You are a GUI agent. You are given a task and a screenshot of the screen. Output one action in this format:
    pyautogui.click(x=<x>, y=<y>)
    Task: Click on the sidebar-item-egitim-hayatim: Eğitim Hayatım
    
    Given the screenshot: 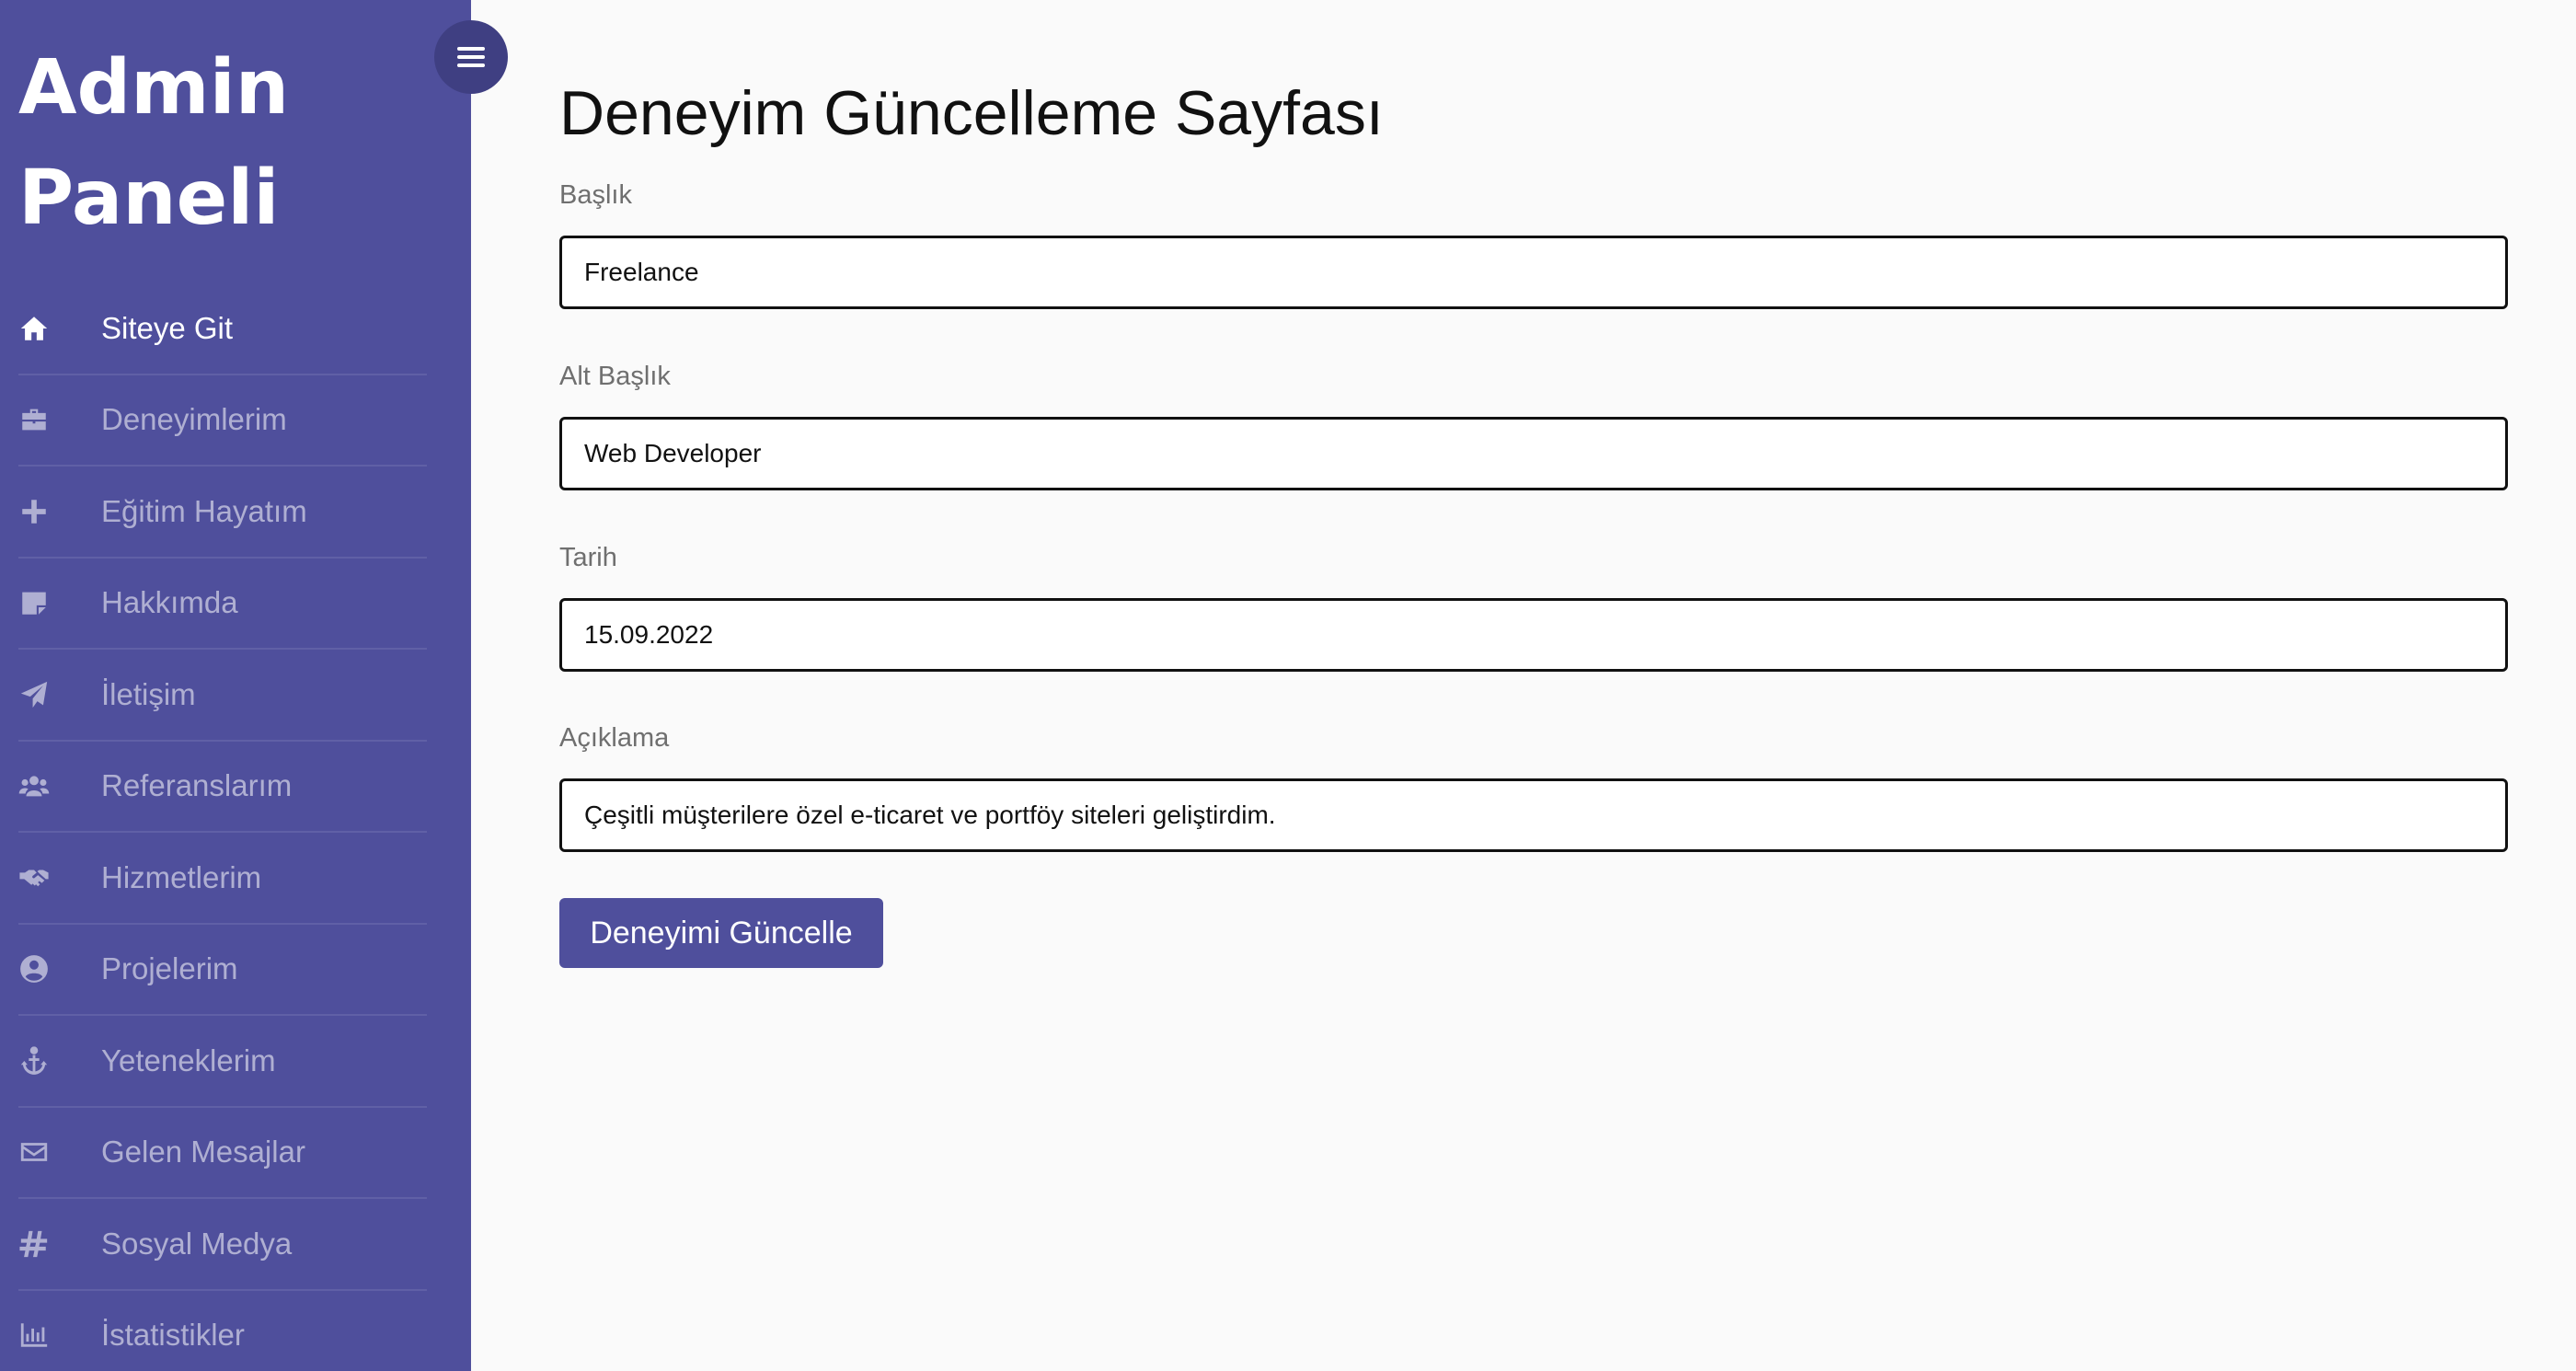 What is the action you would take?
    pyautogui.click(x=222, y=513)
    